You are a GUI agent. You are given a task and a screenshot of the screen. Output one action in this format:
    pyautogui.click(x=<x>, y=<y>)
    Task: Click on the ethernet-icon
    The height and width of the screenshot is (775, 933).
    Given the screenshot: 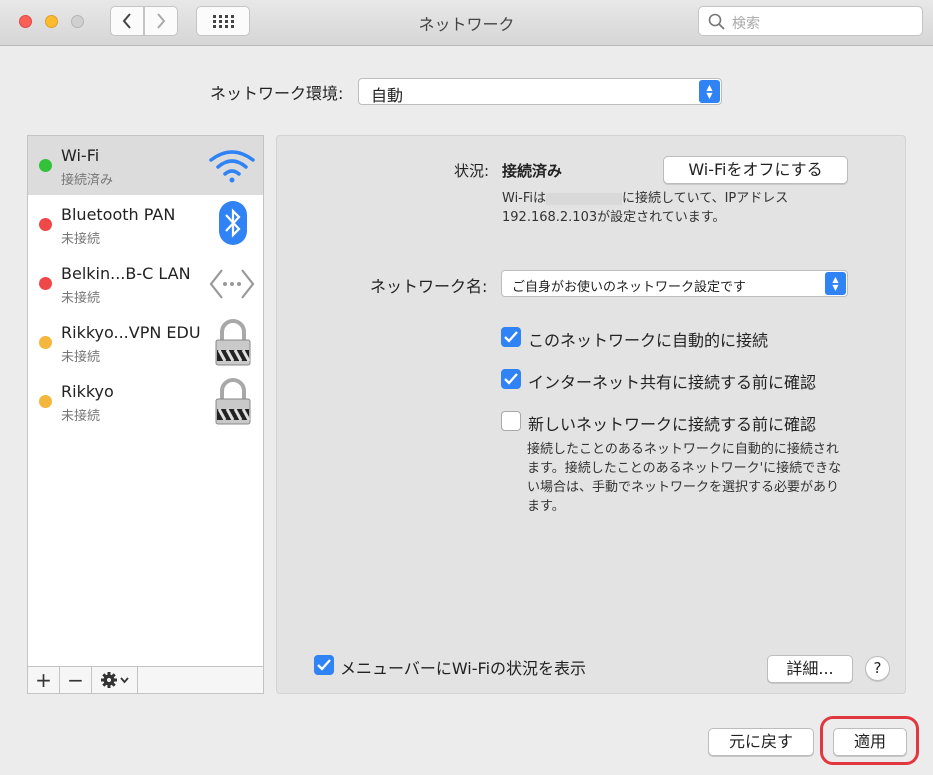 What is the action you would take?
    pyautogui.click(x=232, y=284)
    